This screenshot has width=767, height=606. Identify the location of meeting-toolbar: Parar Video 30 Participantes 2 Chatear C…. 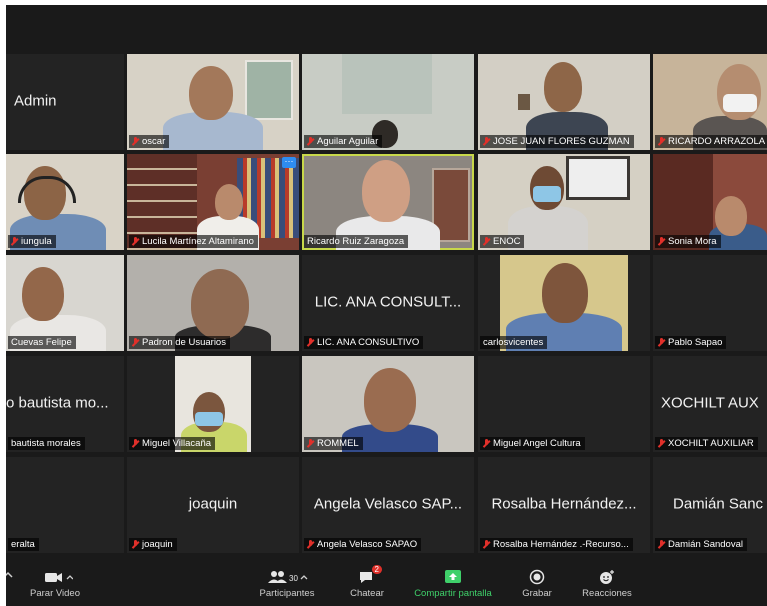
(386, 584).